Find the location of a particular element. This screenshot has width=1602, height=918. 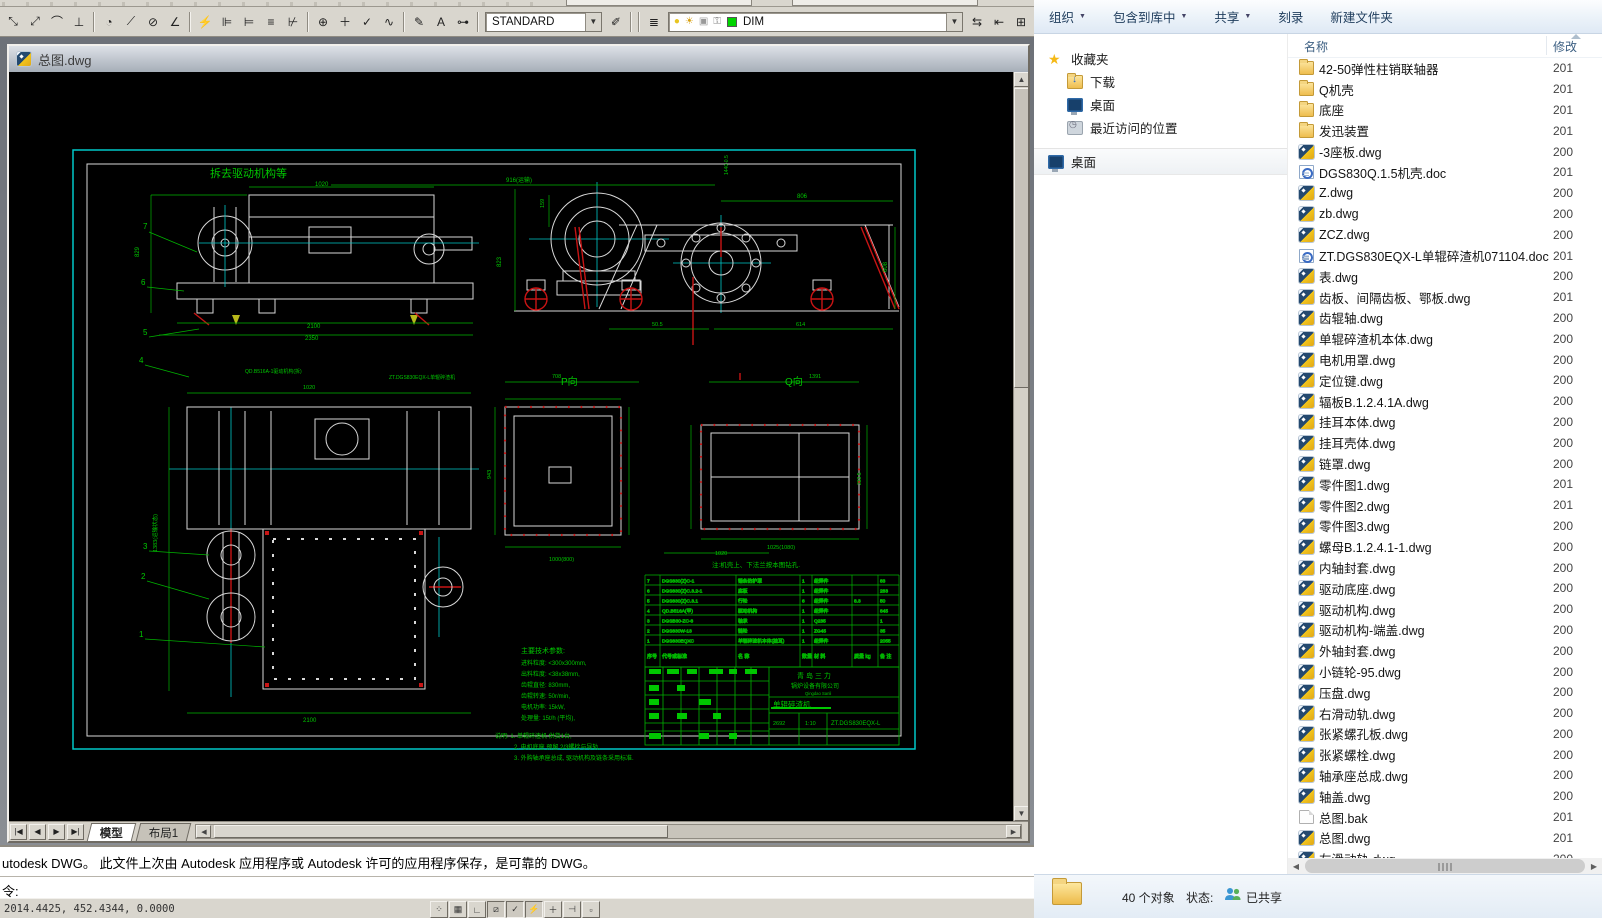

file-row: 零件图3.dwg 200 is located at coordinates (1445, 526).